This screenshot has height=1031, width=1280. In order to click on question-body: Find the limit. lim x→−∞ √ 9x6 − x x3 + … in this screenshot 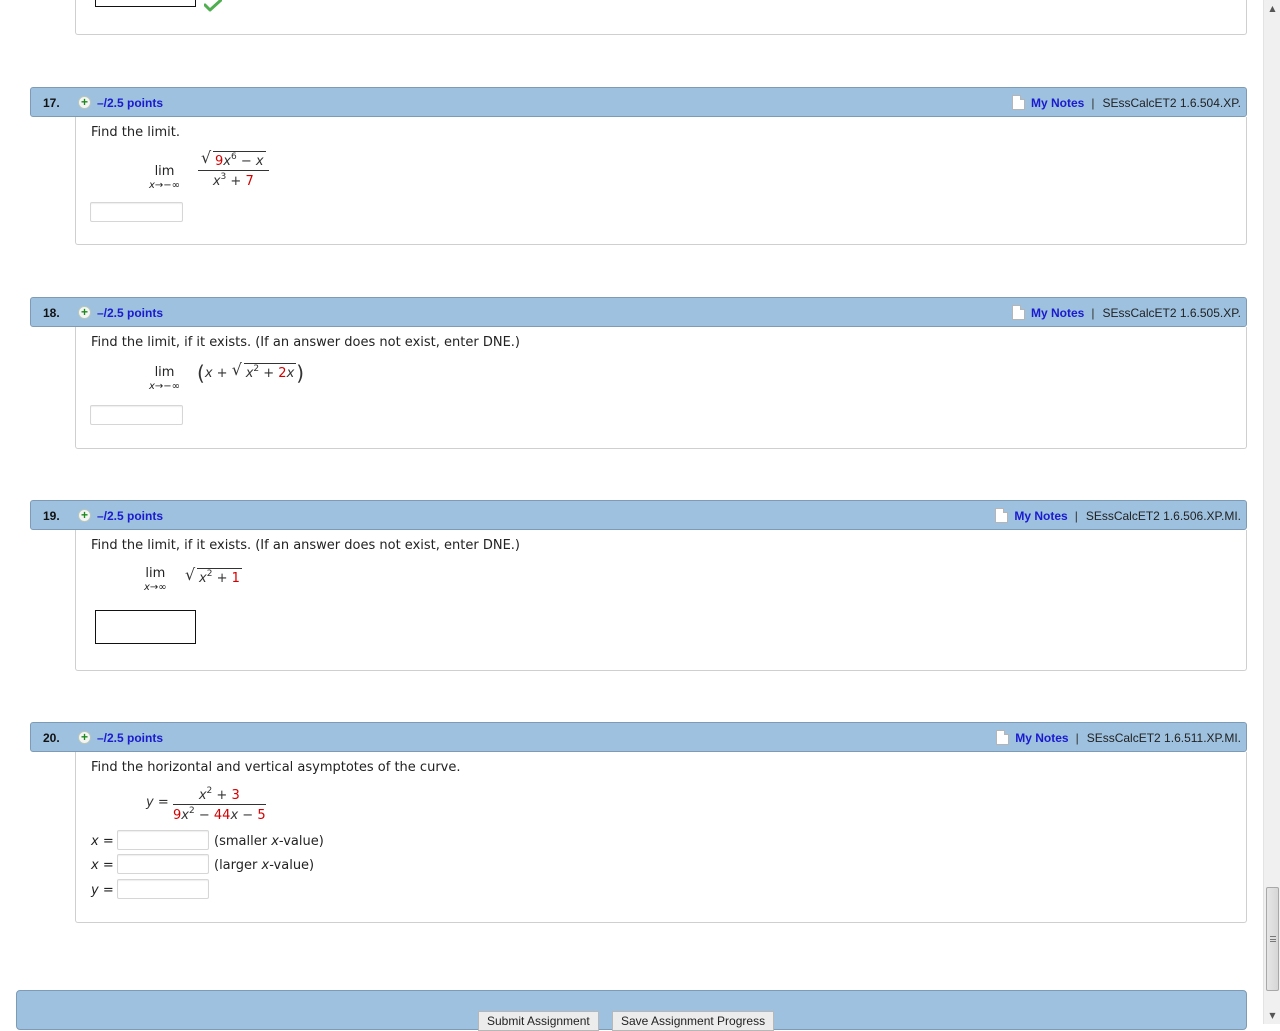, I will do `click(661, 181)`.